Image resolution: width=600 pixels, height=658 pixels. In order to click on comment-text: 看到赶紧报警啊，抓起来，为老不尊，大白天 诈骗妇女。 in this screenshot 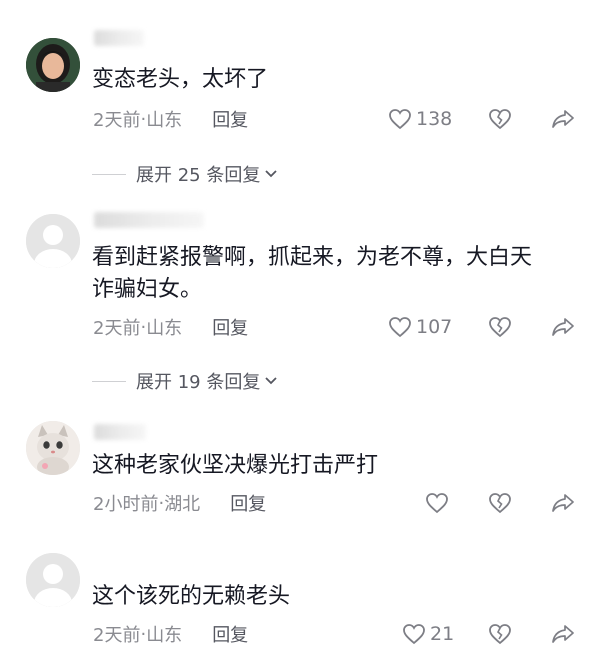, I will do `click(312, 273)`.